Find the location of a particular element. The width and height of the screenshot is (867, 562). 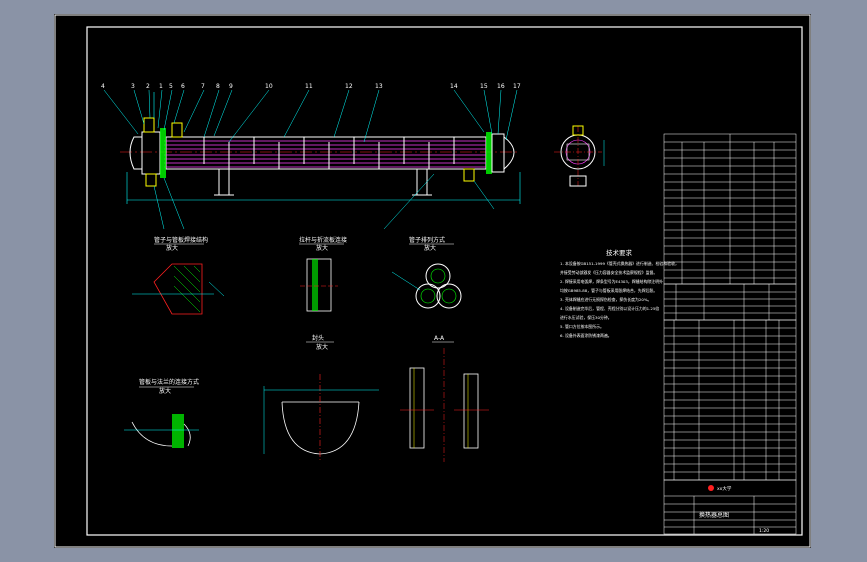

tech-req-line-9: 6. 设备外表面涂防锈漆两遍。 is located at coordinates (586, 335).